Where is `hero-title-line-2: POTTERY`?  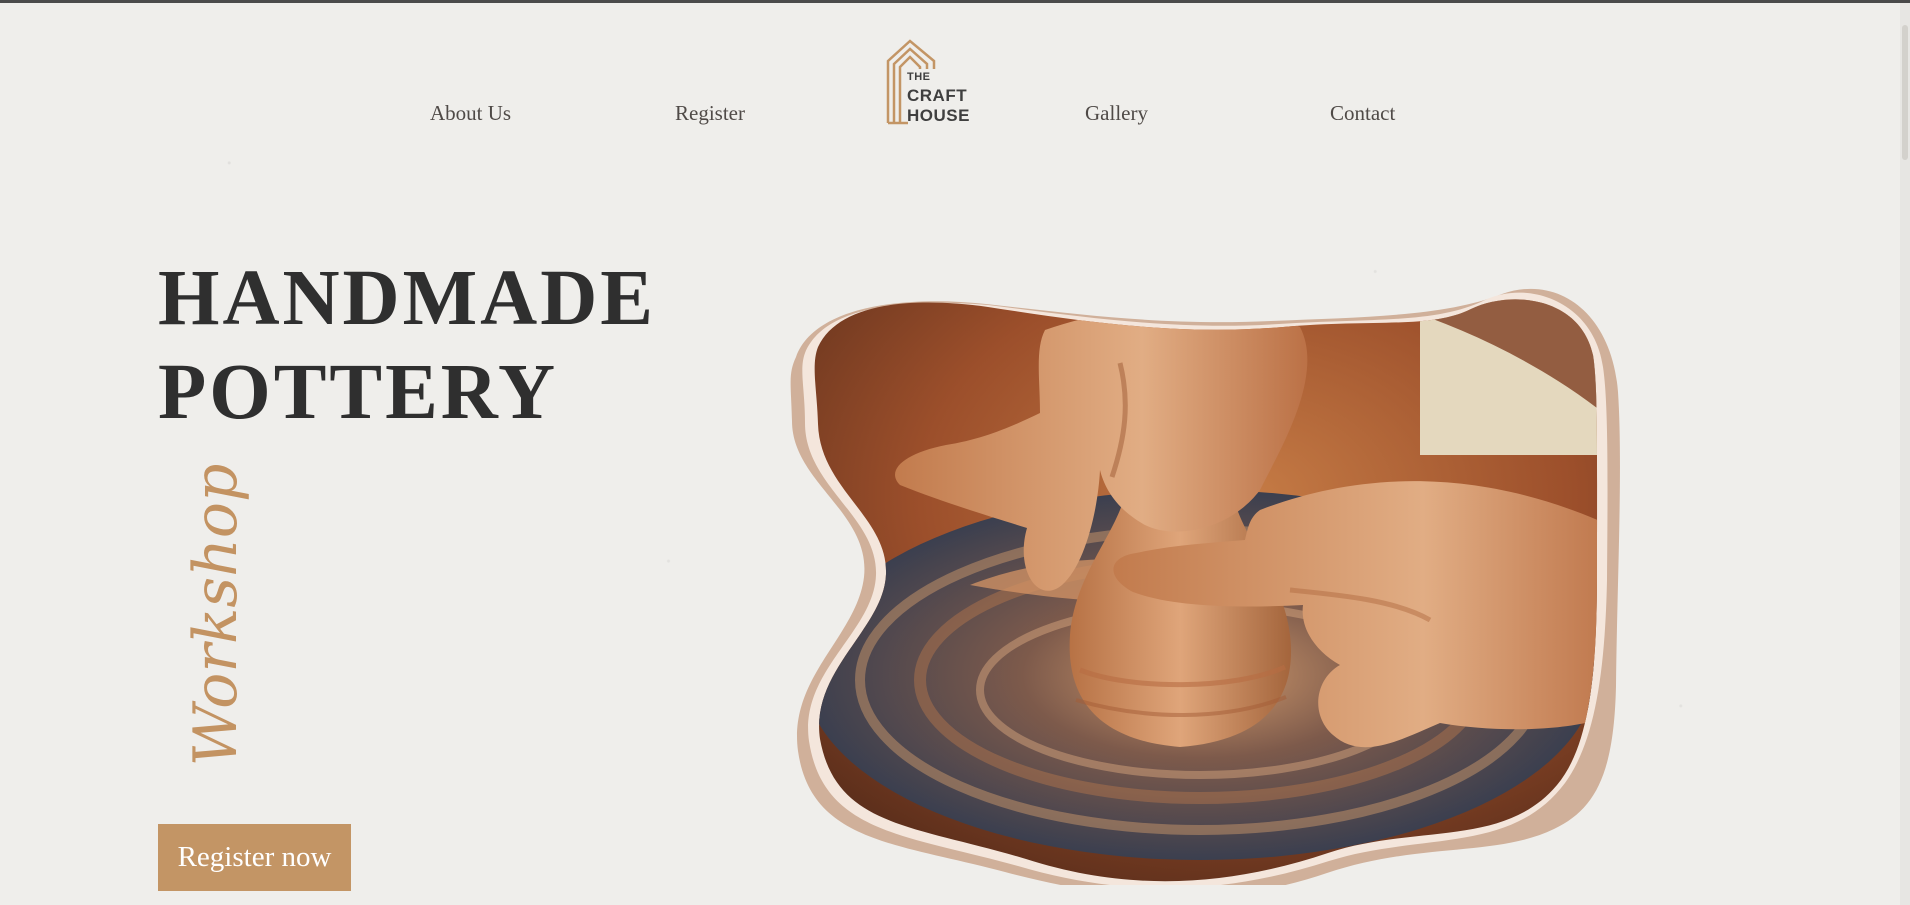
hero-title-line-2: POTTERY is located at coordinates (358, 392).